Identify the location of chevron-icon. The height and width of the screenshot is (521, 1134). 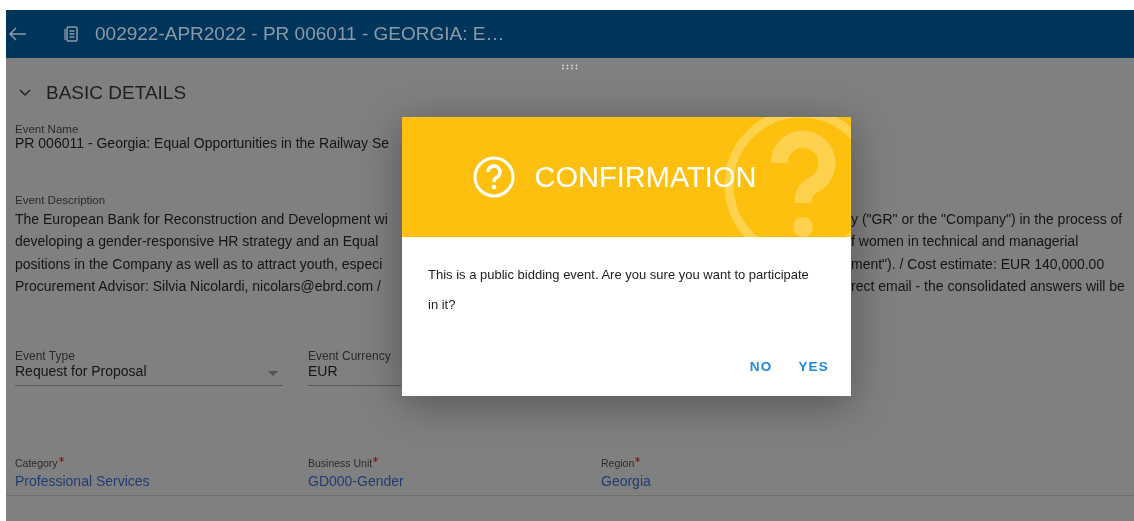
(25, 93).